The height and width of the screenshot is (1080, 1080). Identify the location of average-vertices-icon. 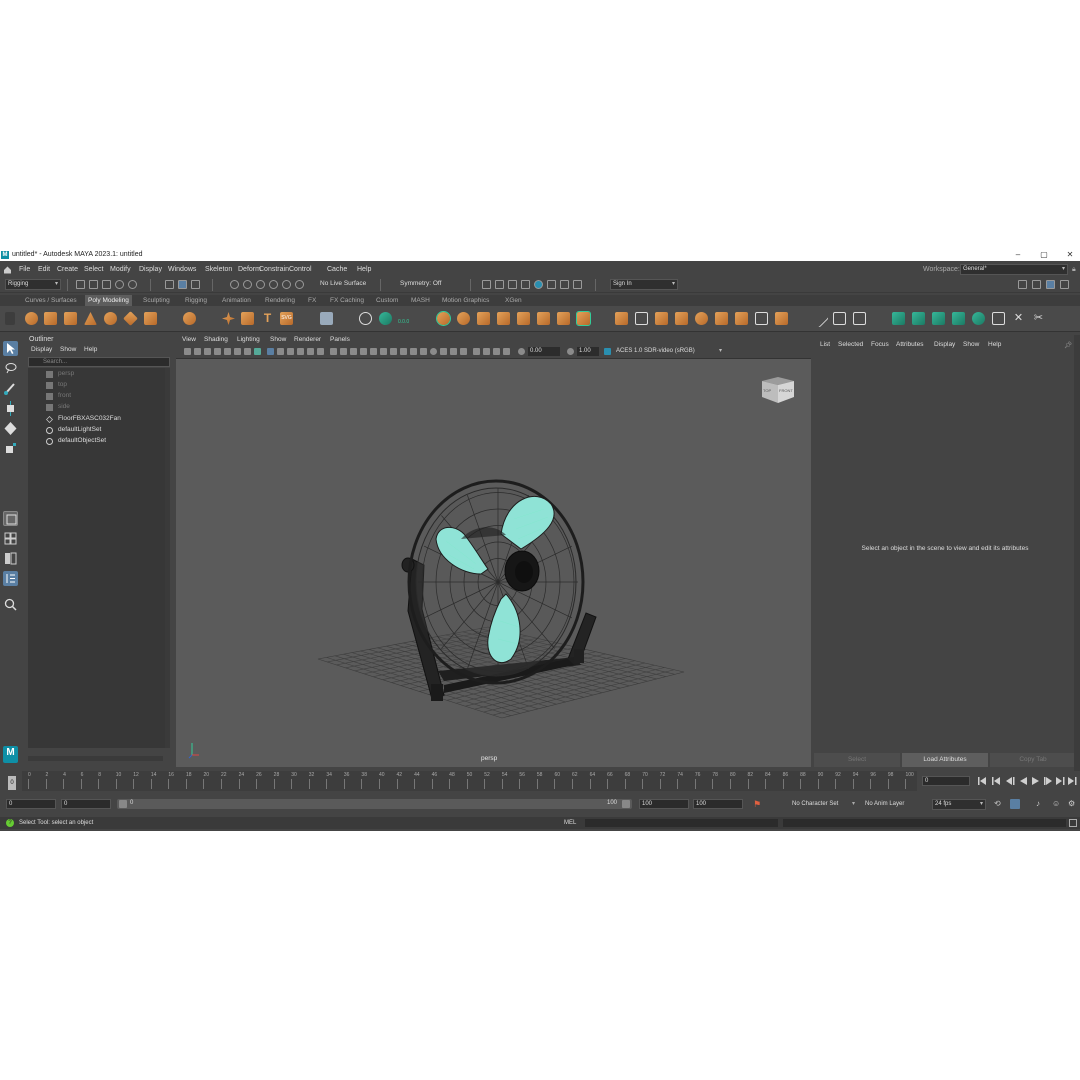
(701, 318).